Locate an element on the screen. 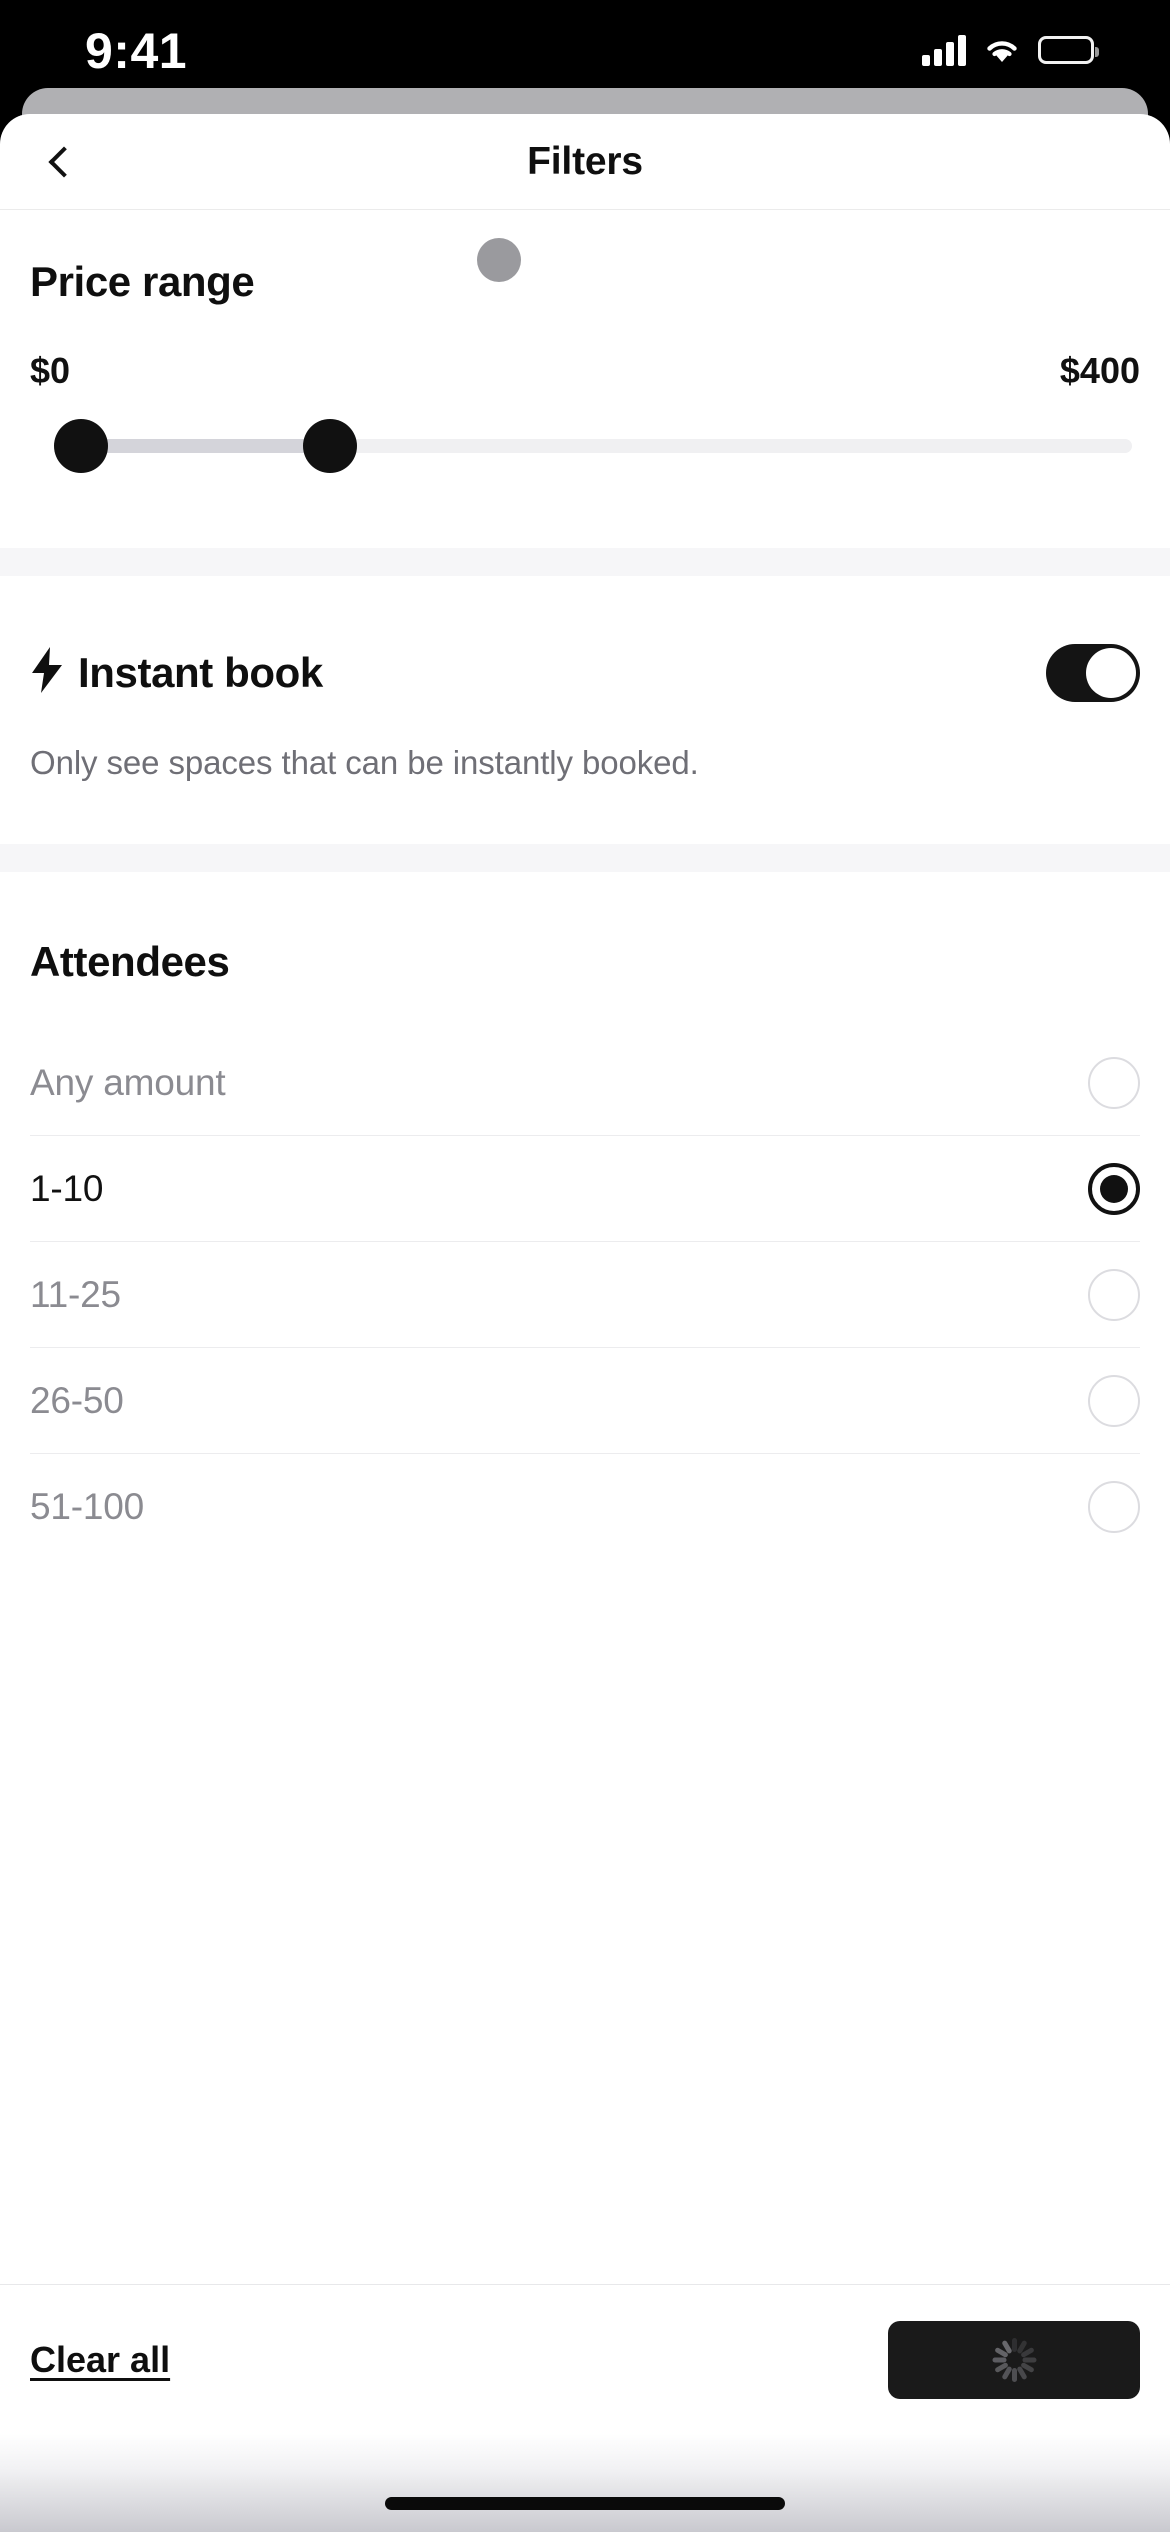 The image size is (1170, 2532). apply-filters-button is located at coordinates (1014, 2359).